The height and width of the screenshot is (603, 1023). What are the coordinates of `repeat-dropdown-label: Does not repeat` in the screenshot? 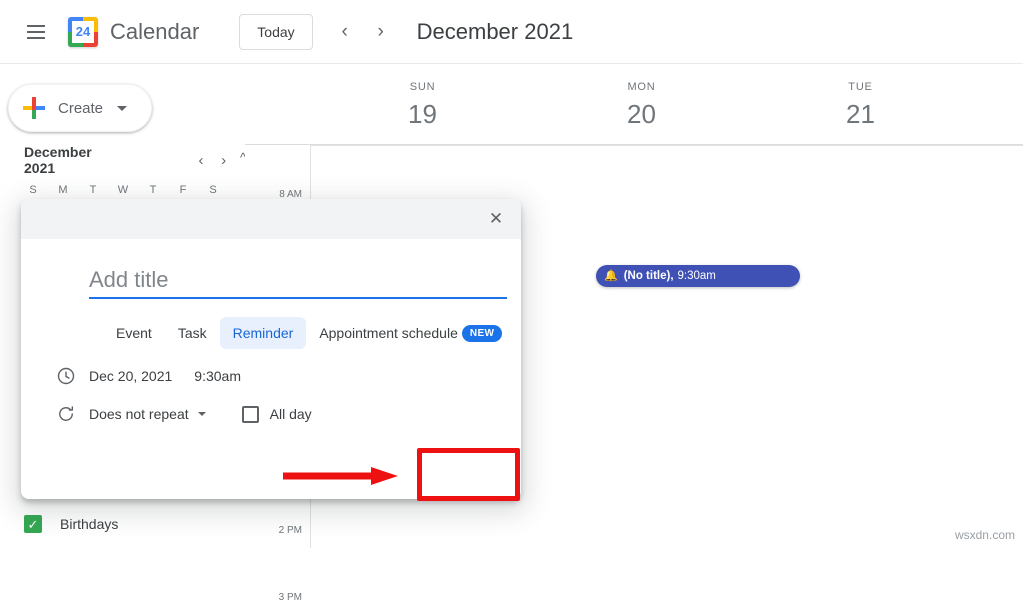 It's located at (139, 414).